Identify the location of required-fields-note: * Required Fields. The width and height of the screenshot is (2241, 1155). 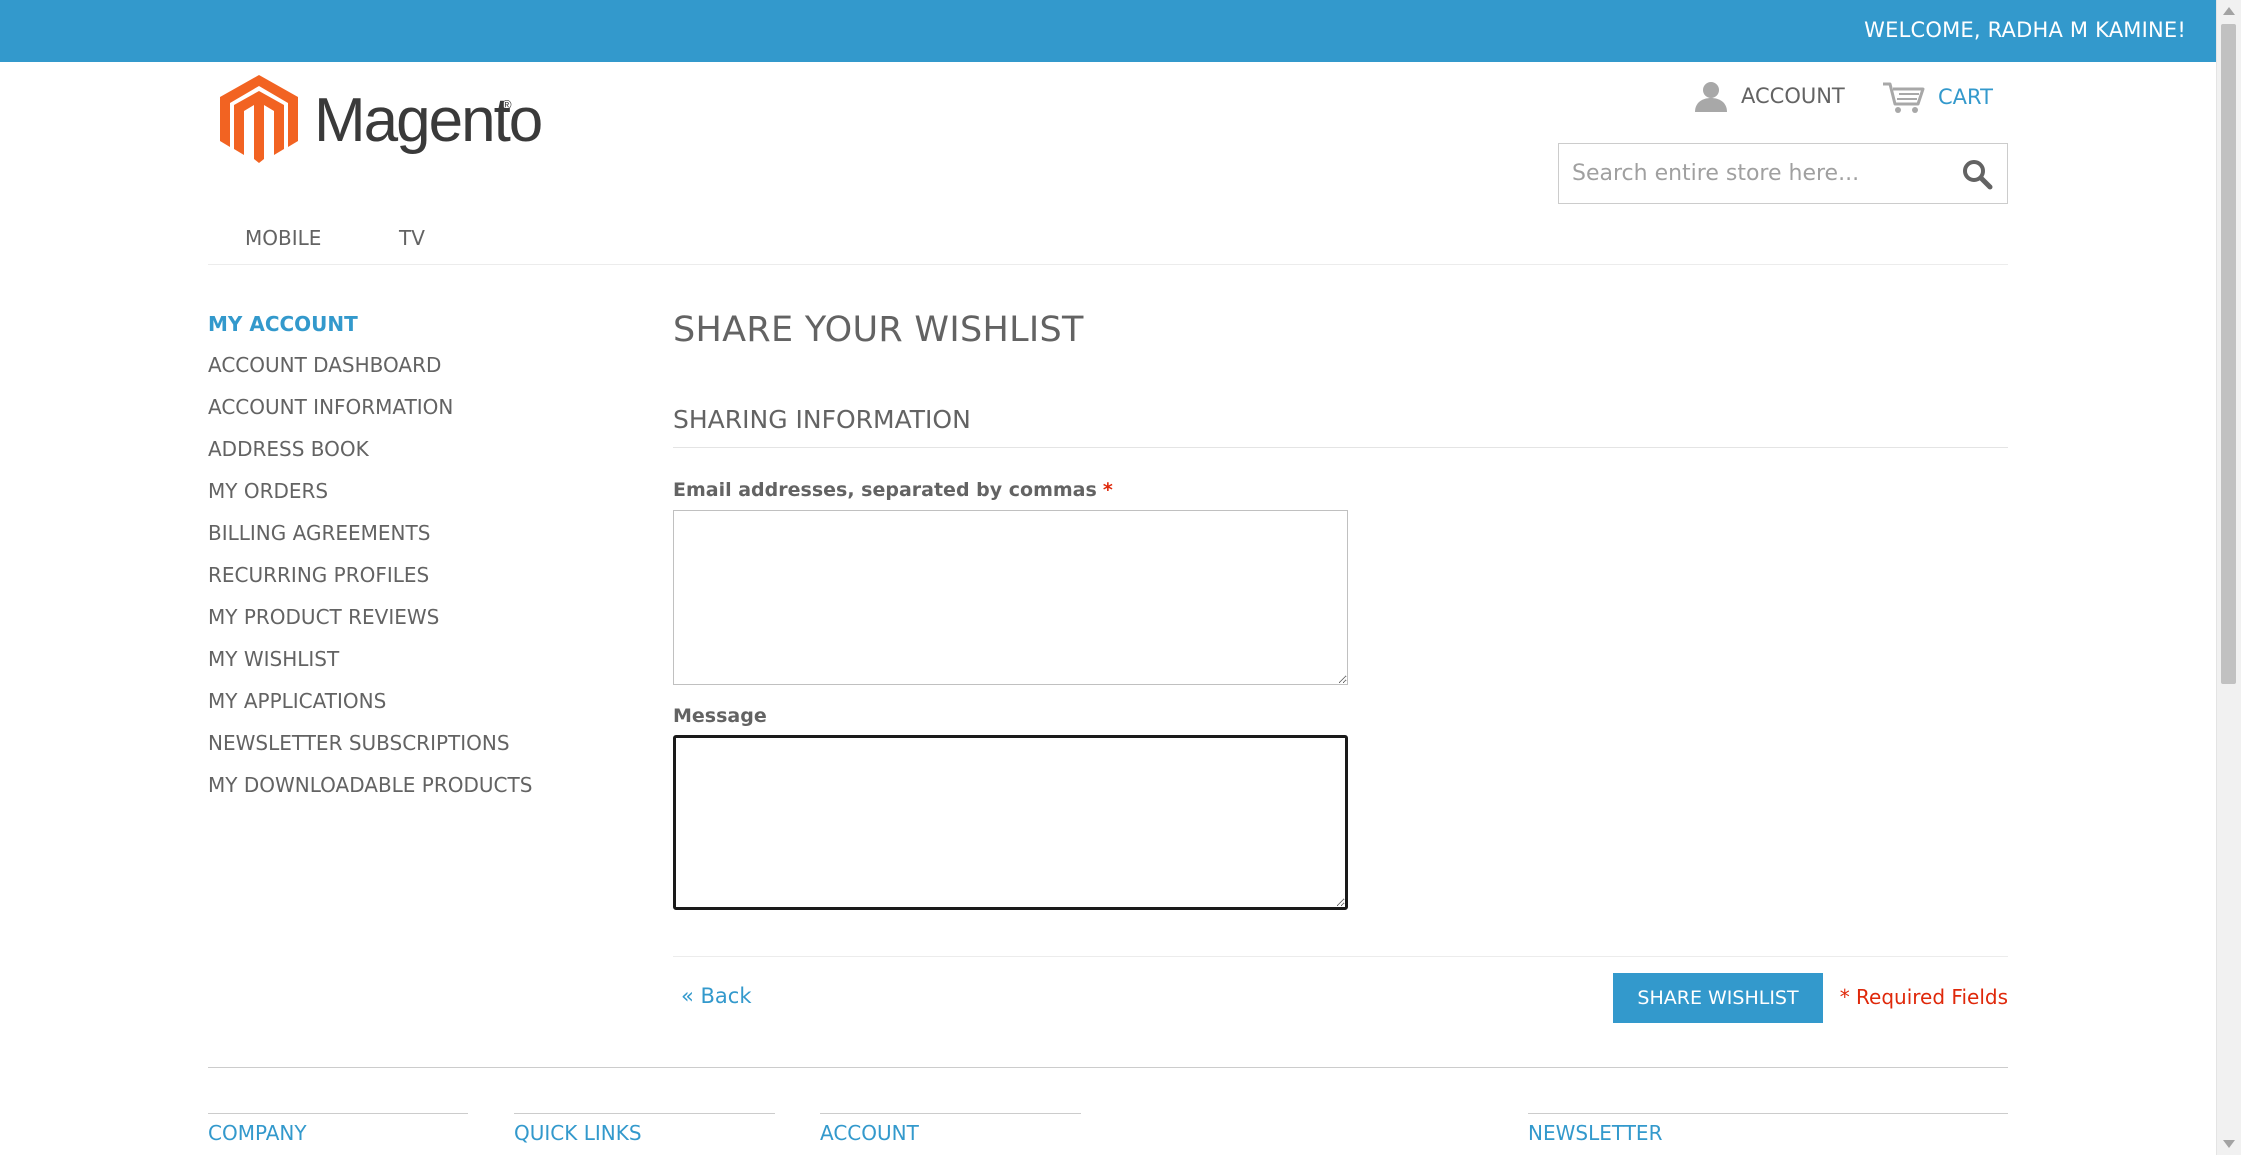
(1923, 997).